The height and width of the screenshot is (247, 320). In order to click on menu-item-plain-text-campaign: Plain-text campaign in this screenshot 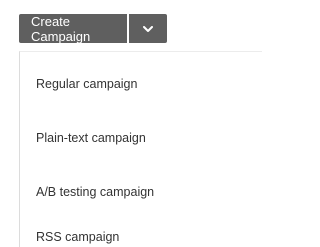, I will do `click(91, 138)`.